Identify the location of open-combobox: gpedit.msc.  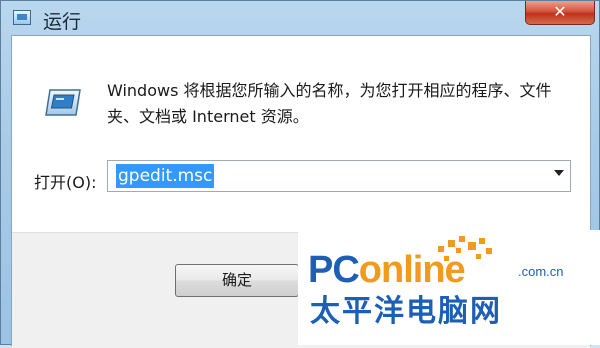
(339, 176).